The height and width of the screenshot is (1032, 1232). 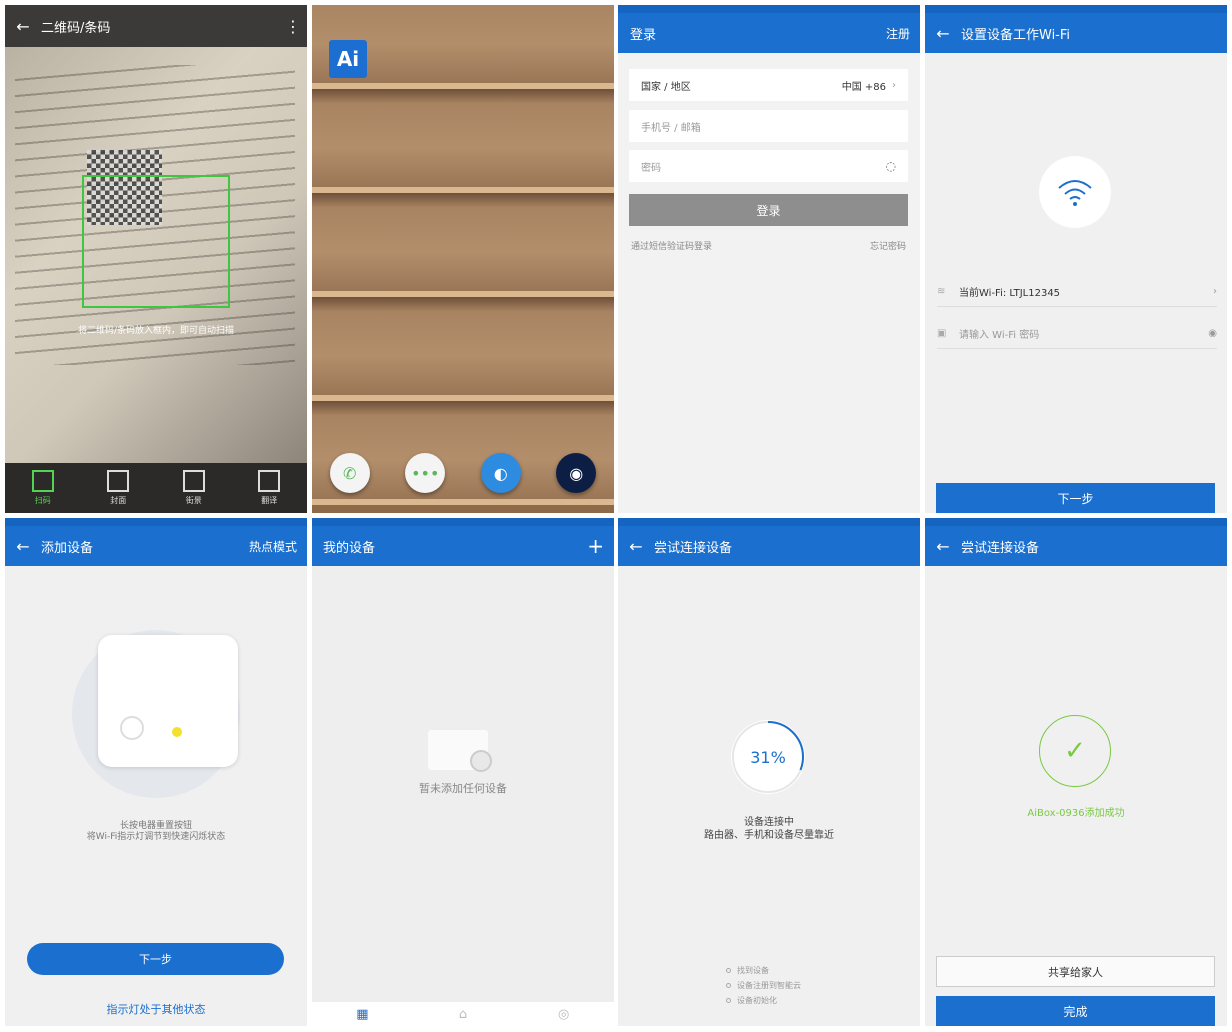 I want to click on forgot-password-link: 忘记密码, so click(x=888, y=245).